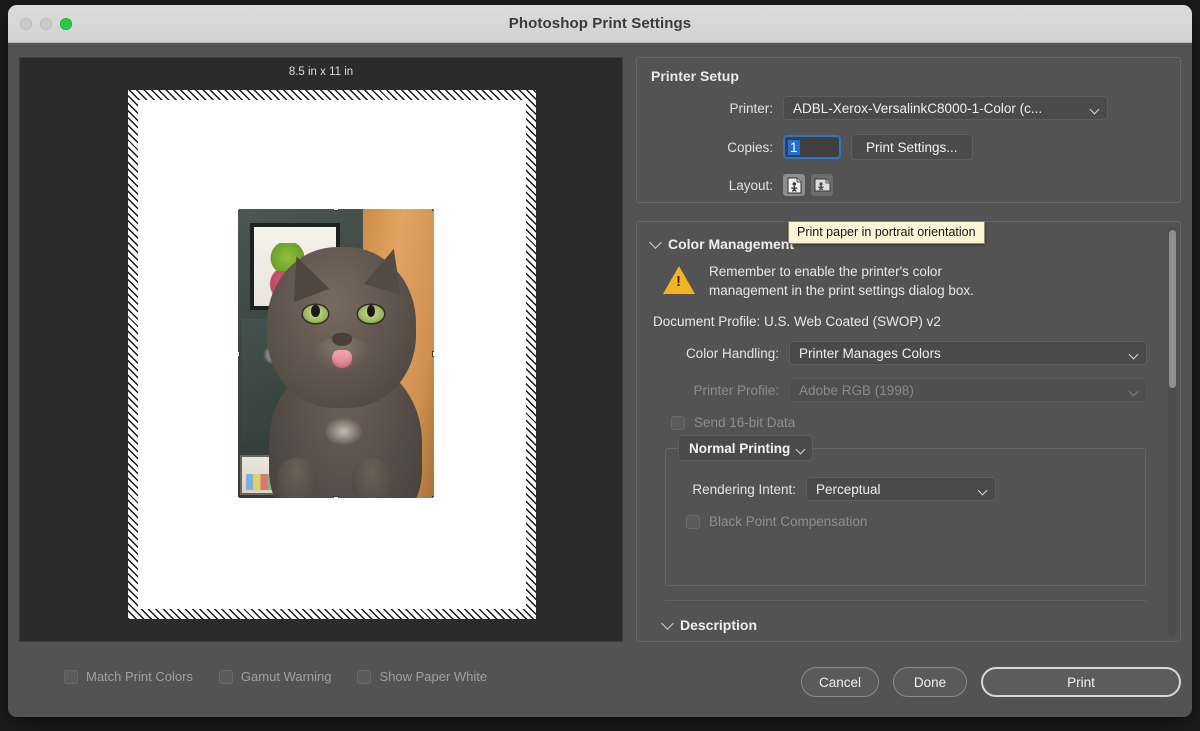 The width and height of the screenshot is (1200, 731). I want to click on cancel-button: Cancel, so click(840, 682).